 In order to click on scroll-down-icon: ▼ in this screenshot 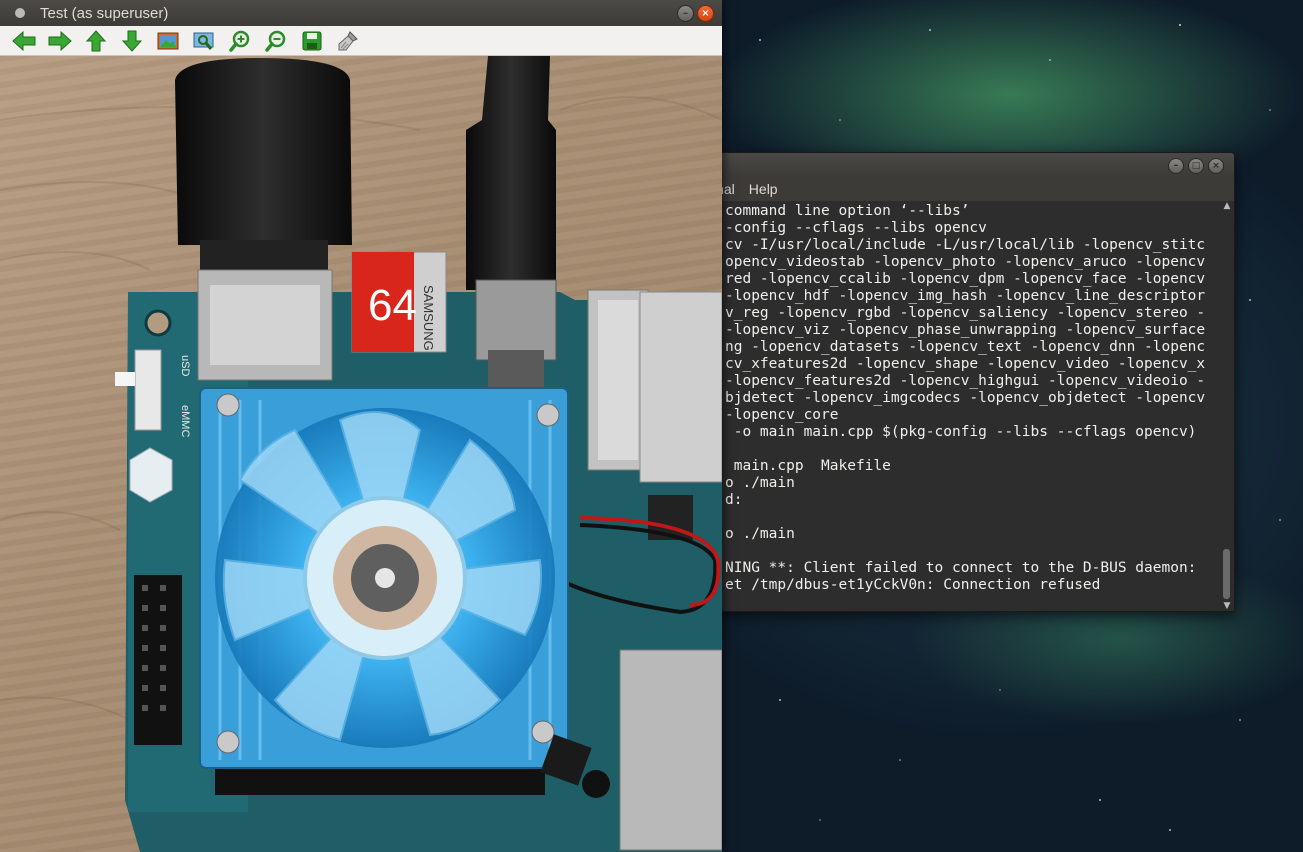, I will do `click(1227, 606)`.